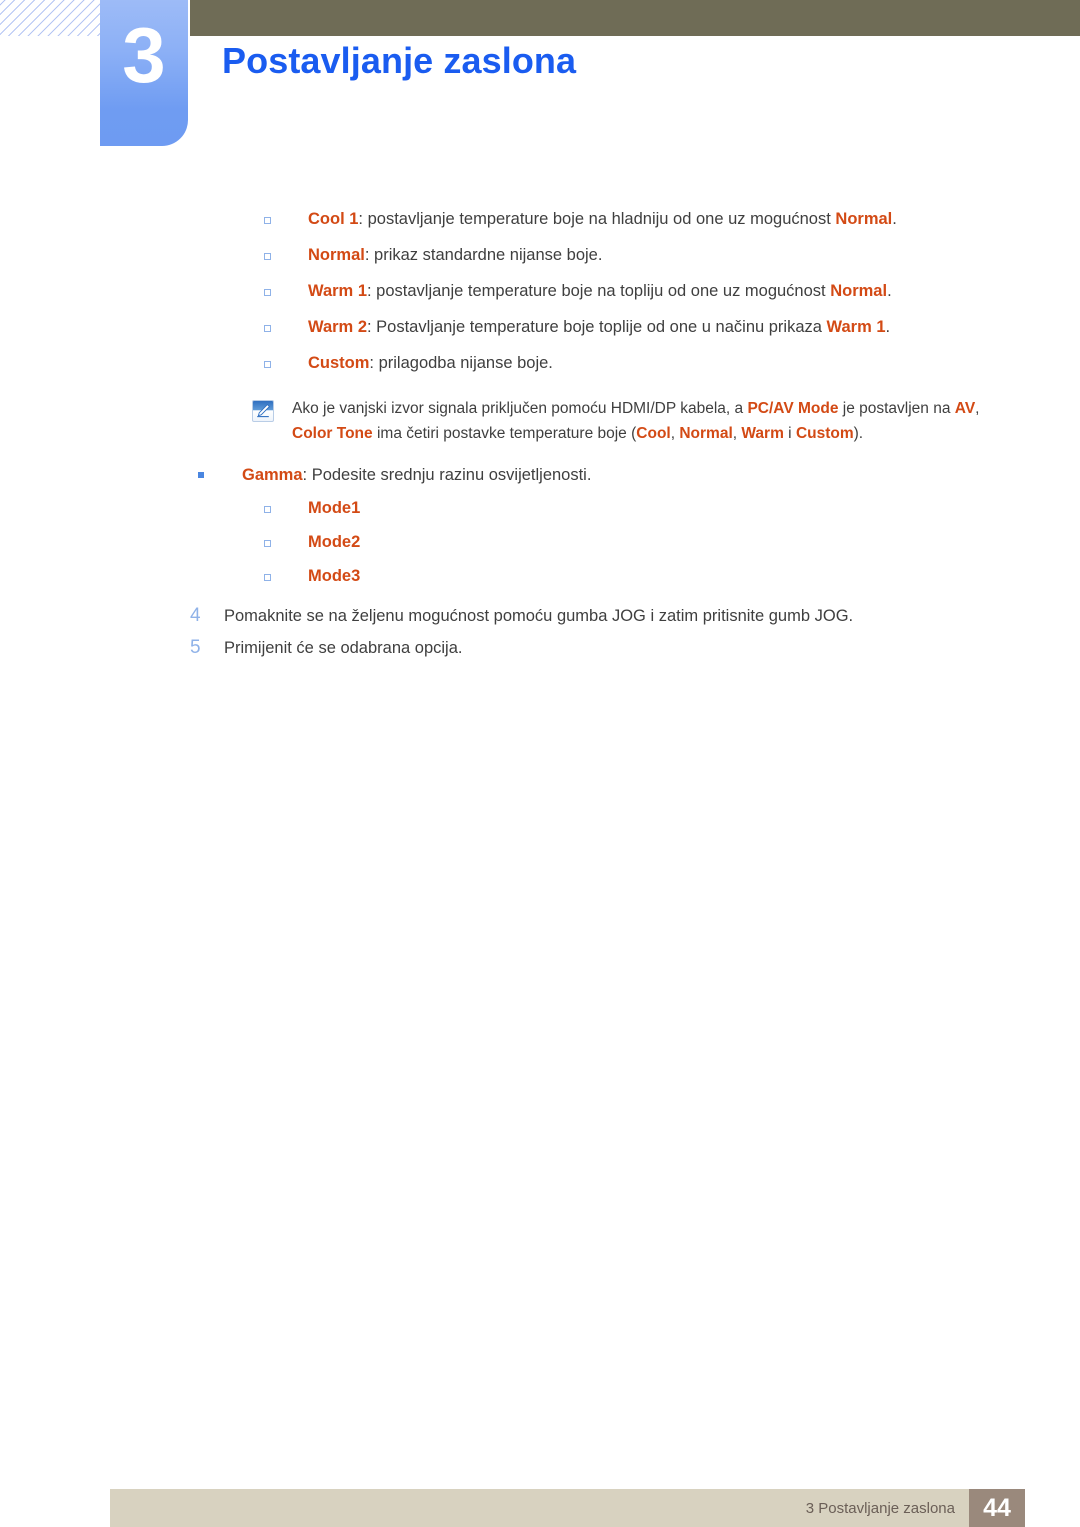 This screenshot has height=1527, width=1080. What do you see at coordinates (144, 55) in the screenshot?
I see `chapter-number: 3` at bounding box center [144, 55].